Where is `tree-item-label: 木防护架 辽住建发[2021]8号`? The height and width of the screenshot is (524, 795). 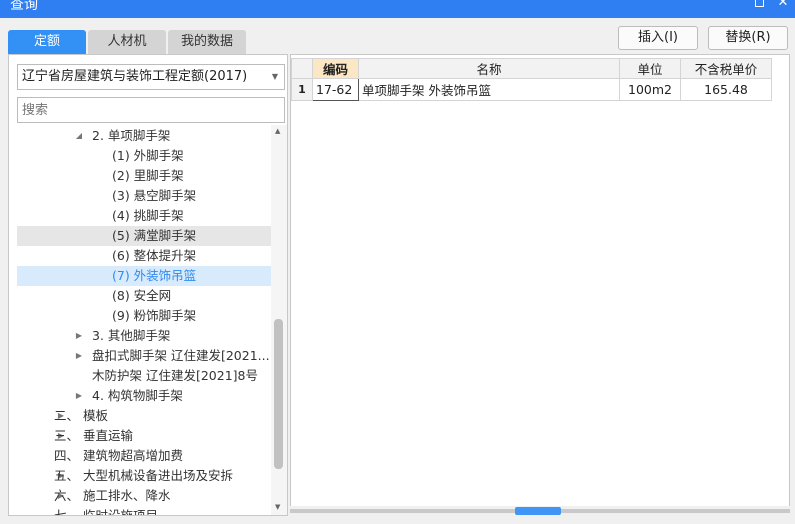 tree-item-label: 木防护架 辽住建发[2021]8号 is located at coordinates (175, 375).